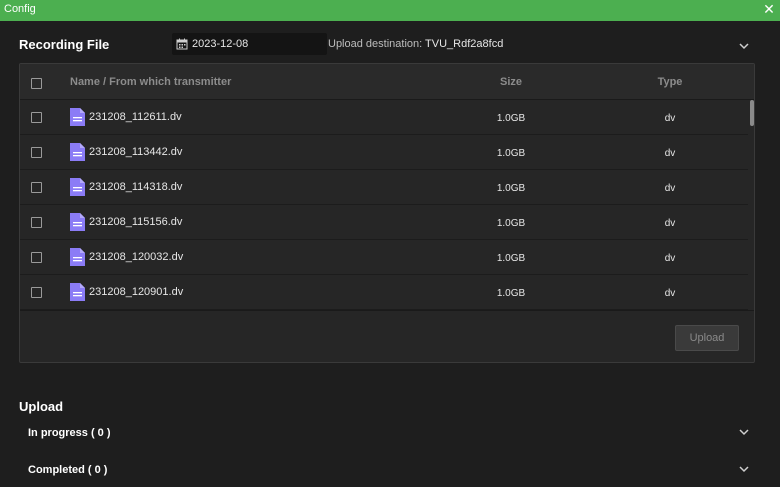  What do you see at coordinates (752, 205) in the screenshot?
I see `table-scrollbar` at bounding box center [752, 205].